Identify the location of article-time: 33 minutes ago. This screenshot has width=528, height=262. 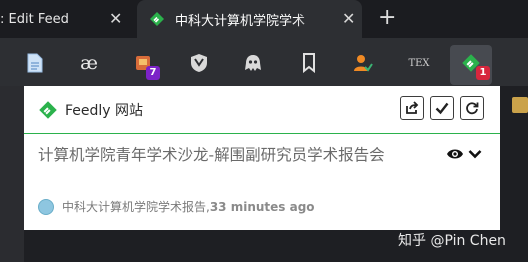
(262, 206).